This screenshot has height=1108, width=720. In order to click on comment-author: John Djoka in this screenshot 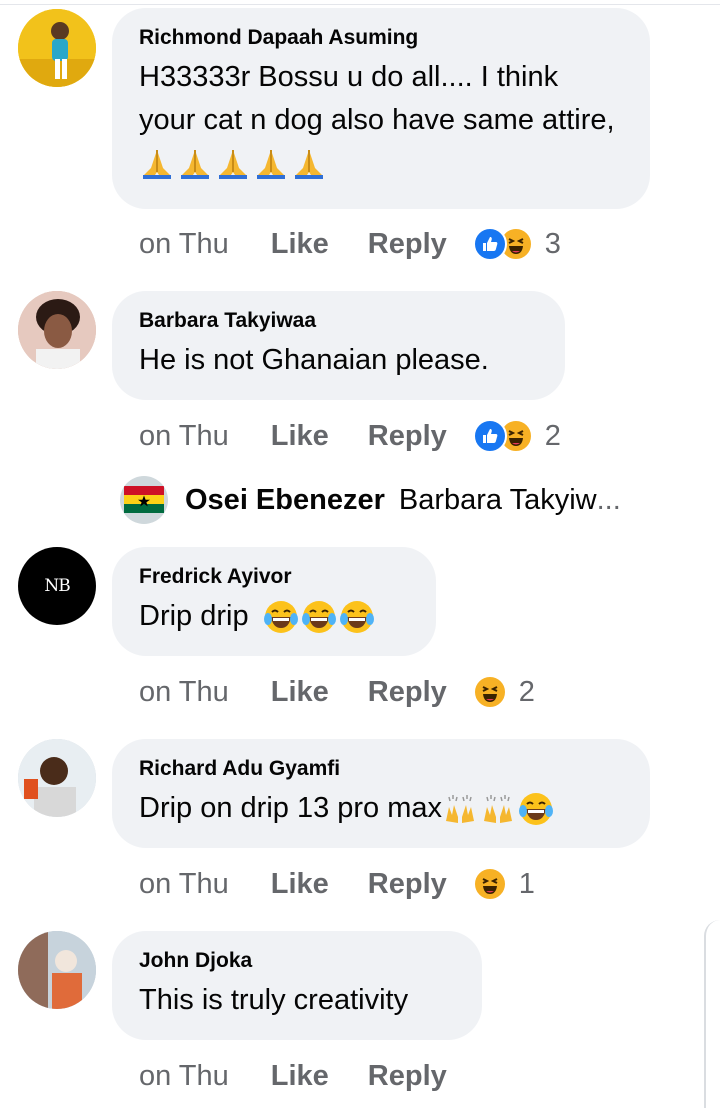, I will do `click(296, 961)`.